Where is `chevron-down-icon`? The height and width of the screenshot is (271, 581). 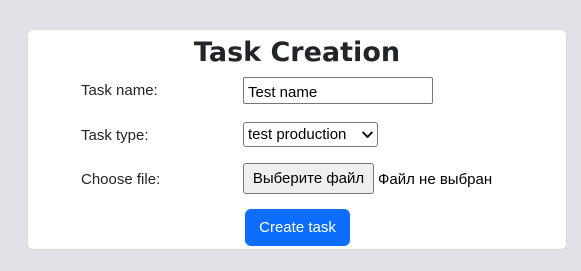 chevron-down-icon is located at coordinates (367, 135).